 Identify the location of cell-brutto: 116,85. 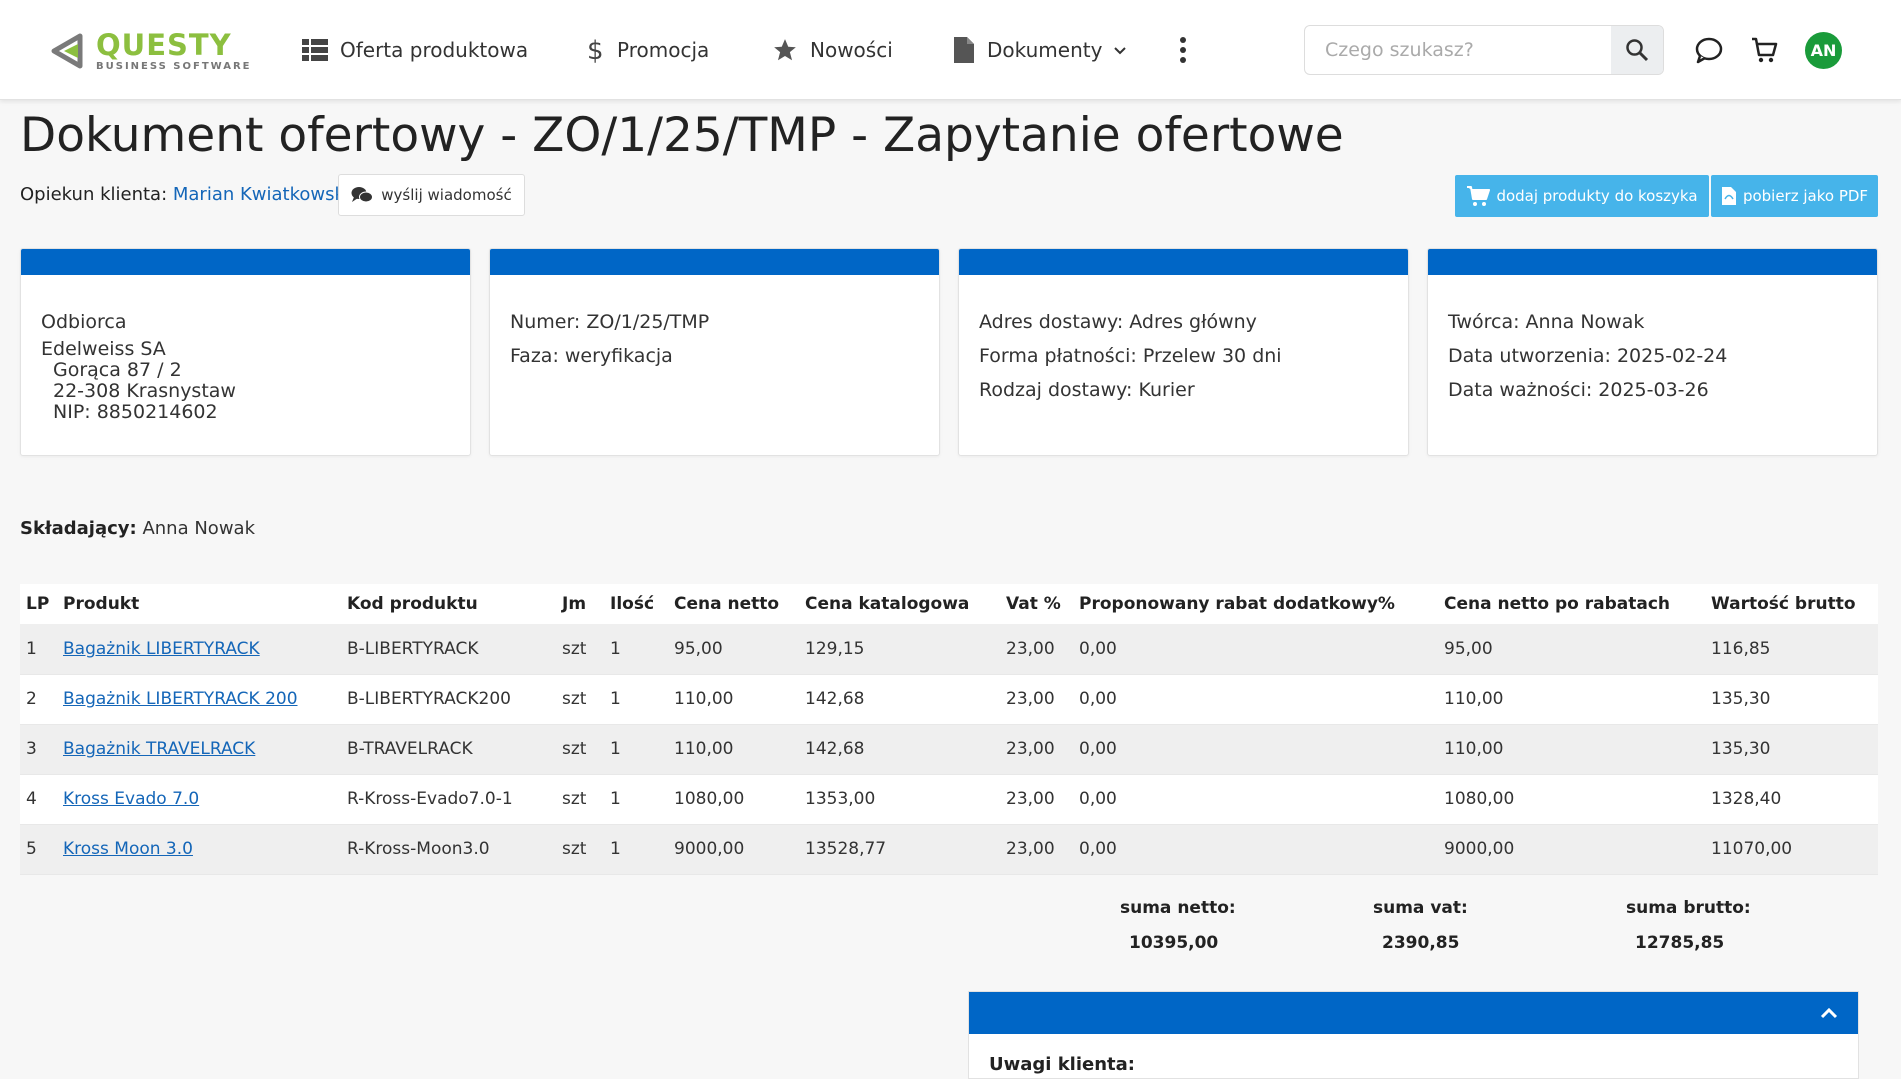
(1794, 649).